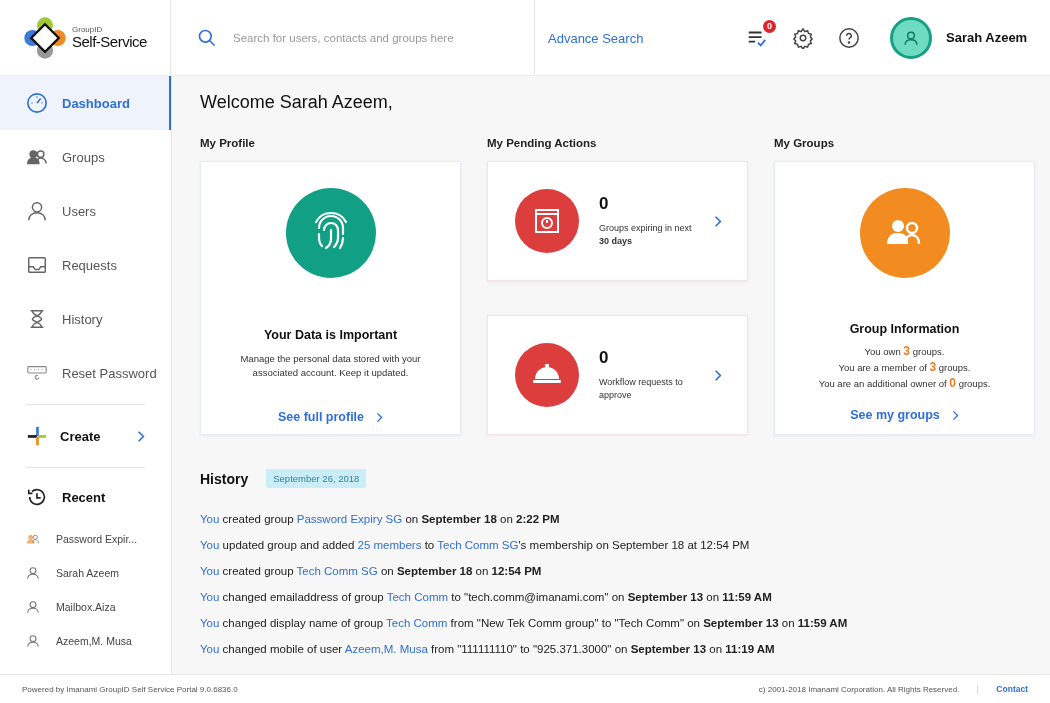 Image resolution: width=1050 pixels, height=703 pixels. I want to click on fingerprint-icon, so click(330, 233).